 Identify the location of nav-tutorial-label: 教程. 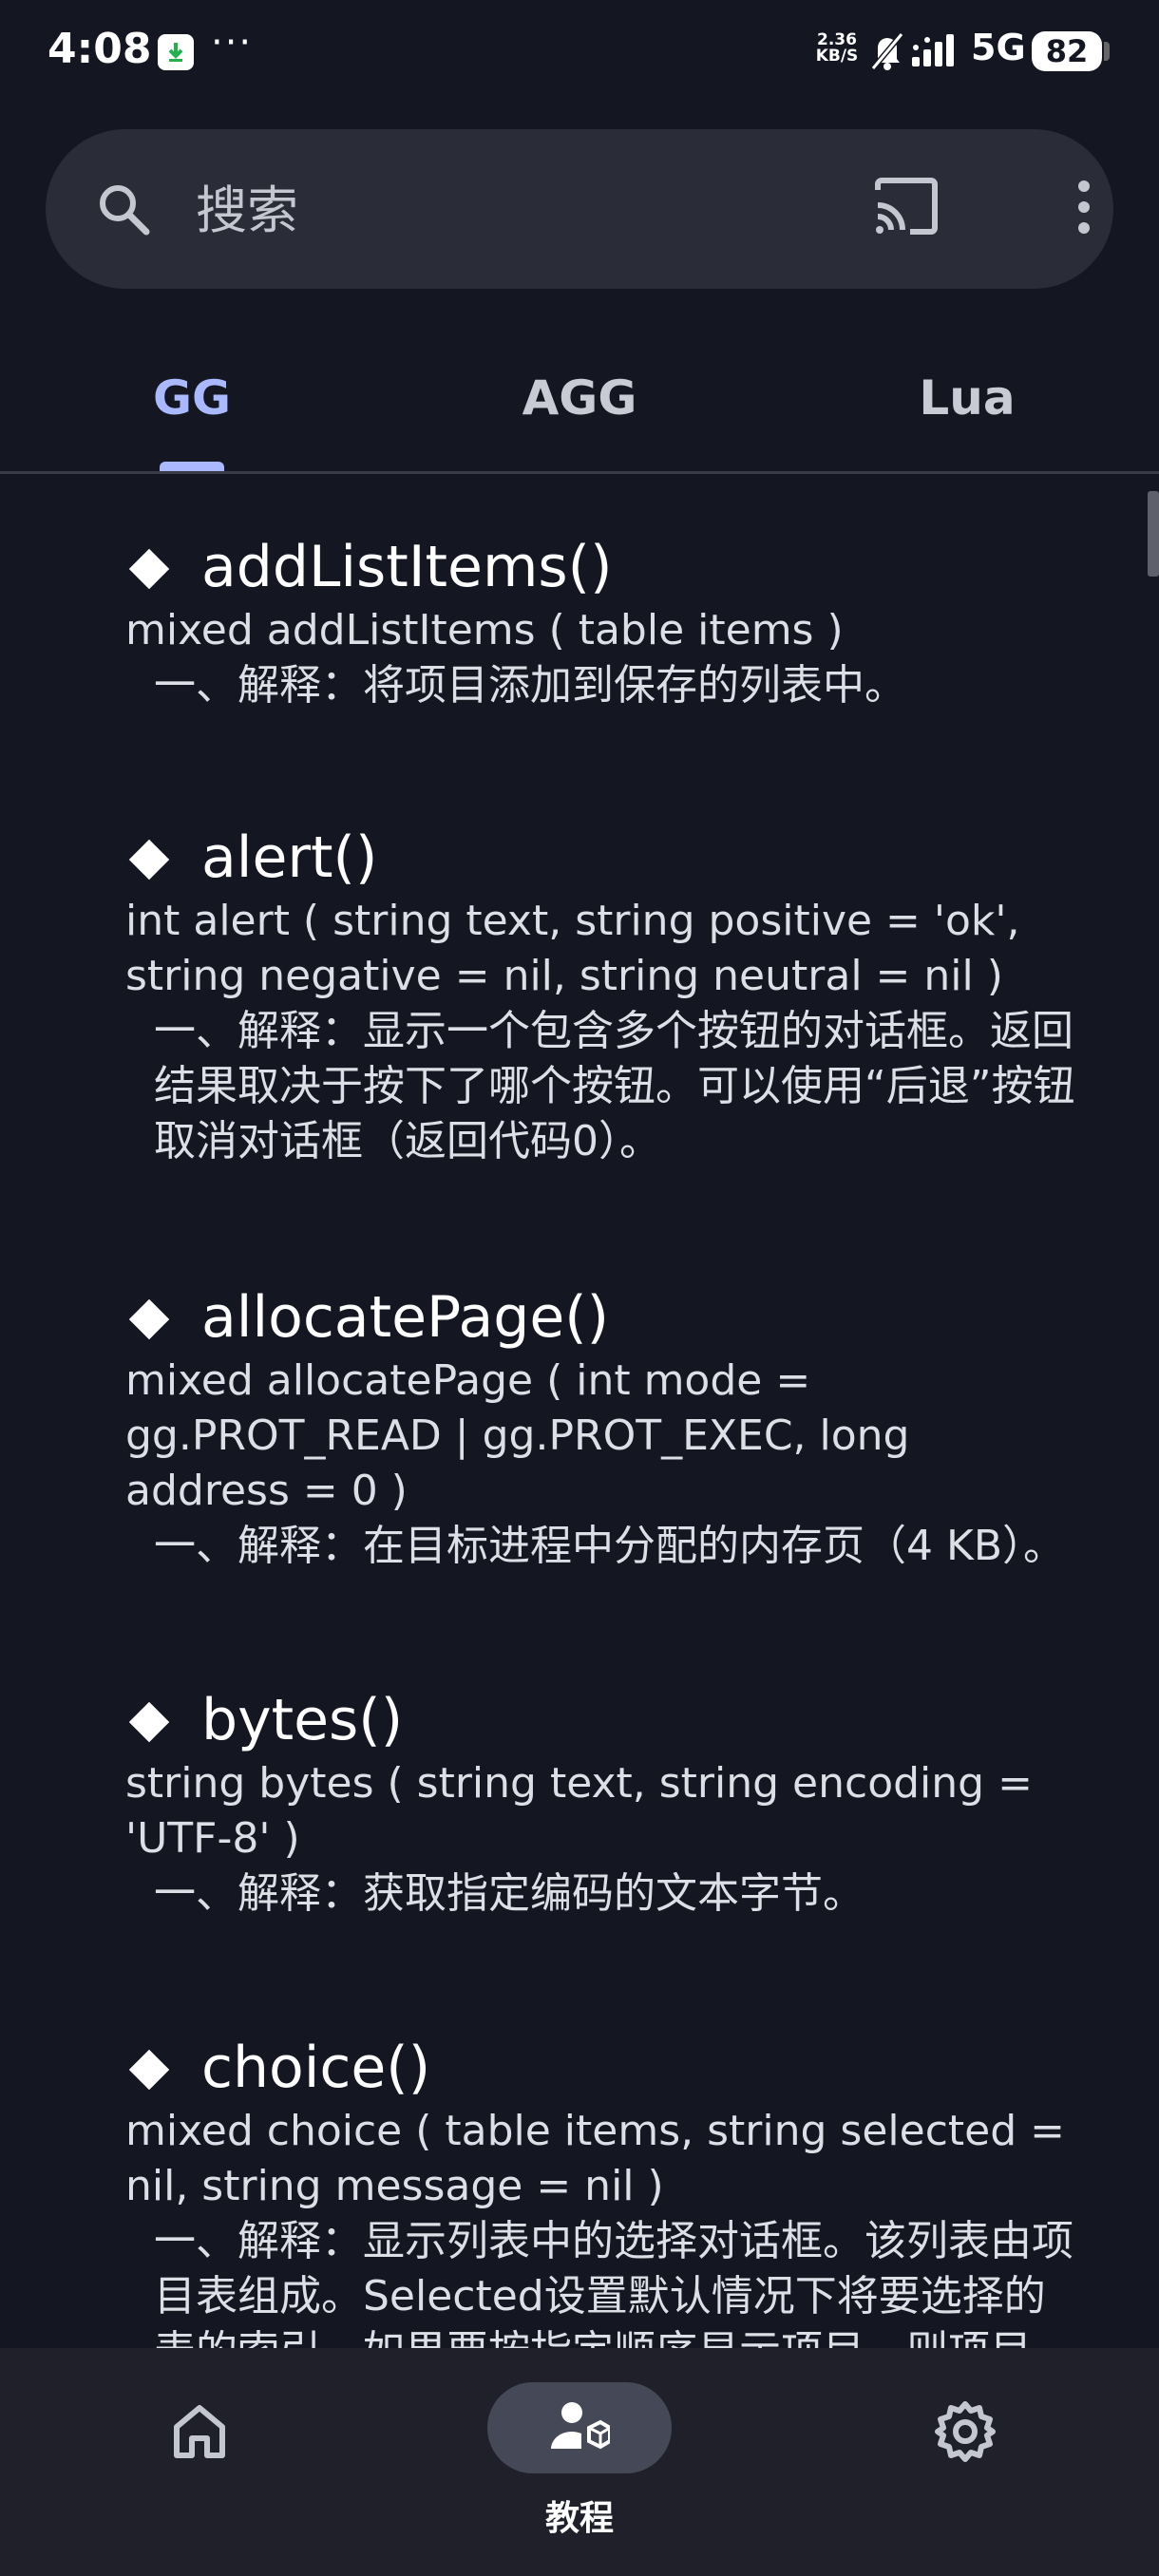
(579, 2515).